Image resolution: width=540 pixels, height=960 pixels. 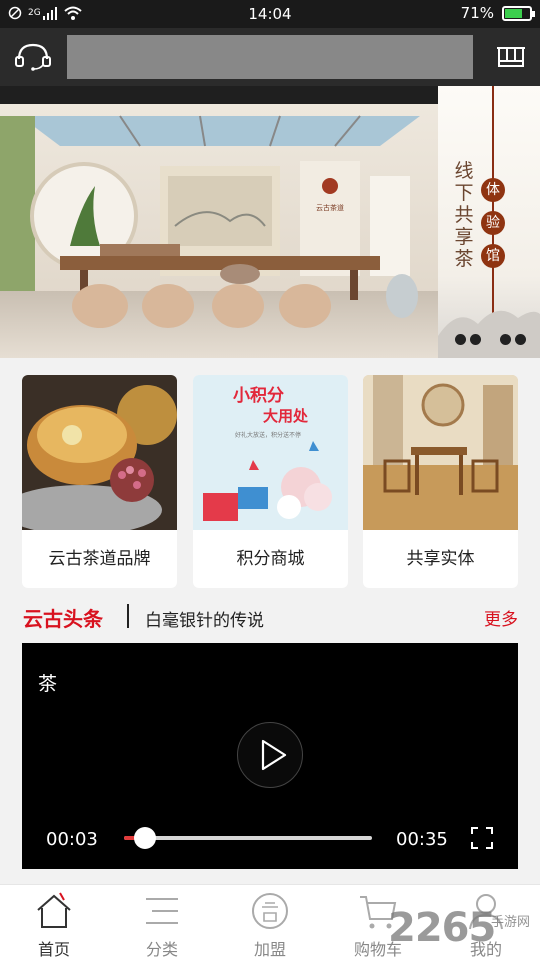 I want to click on tab-home: 首页, so click(x=54, y=922).